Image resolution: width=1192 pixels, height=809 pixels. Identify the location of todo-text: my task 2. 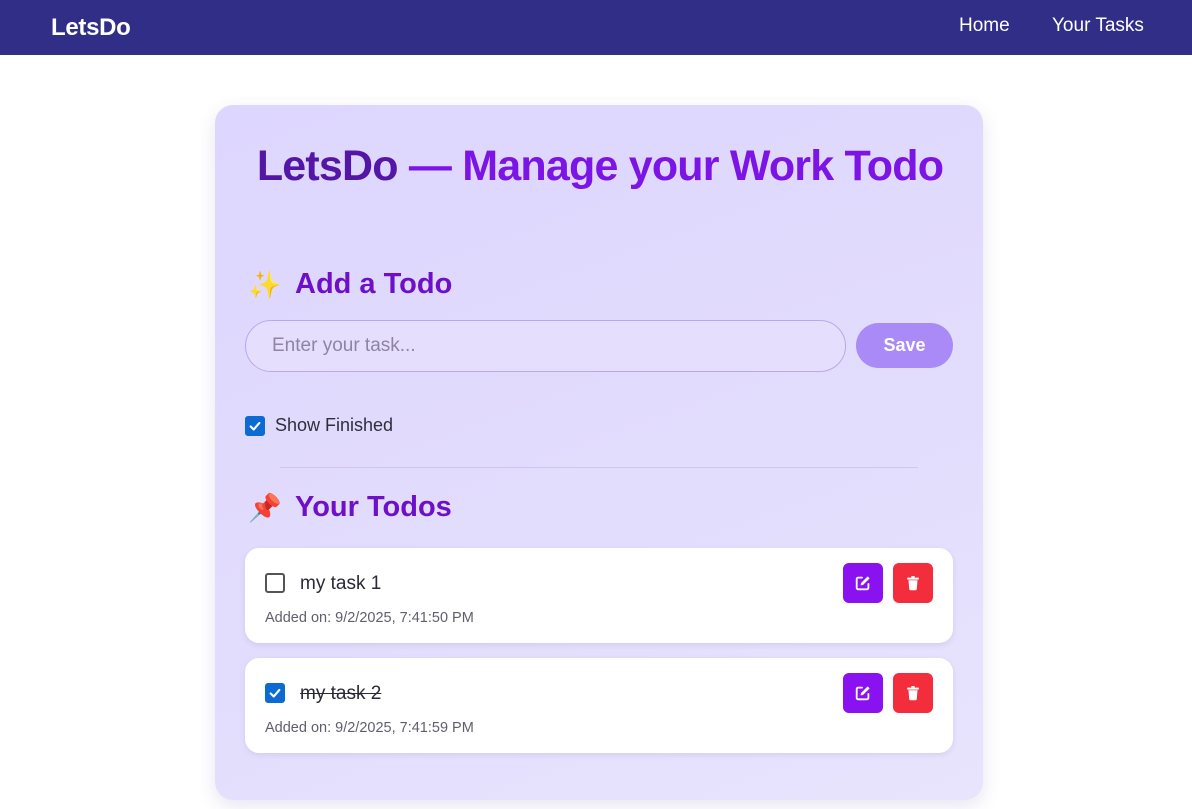
(341, 693).